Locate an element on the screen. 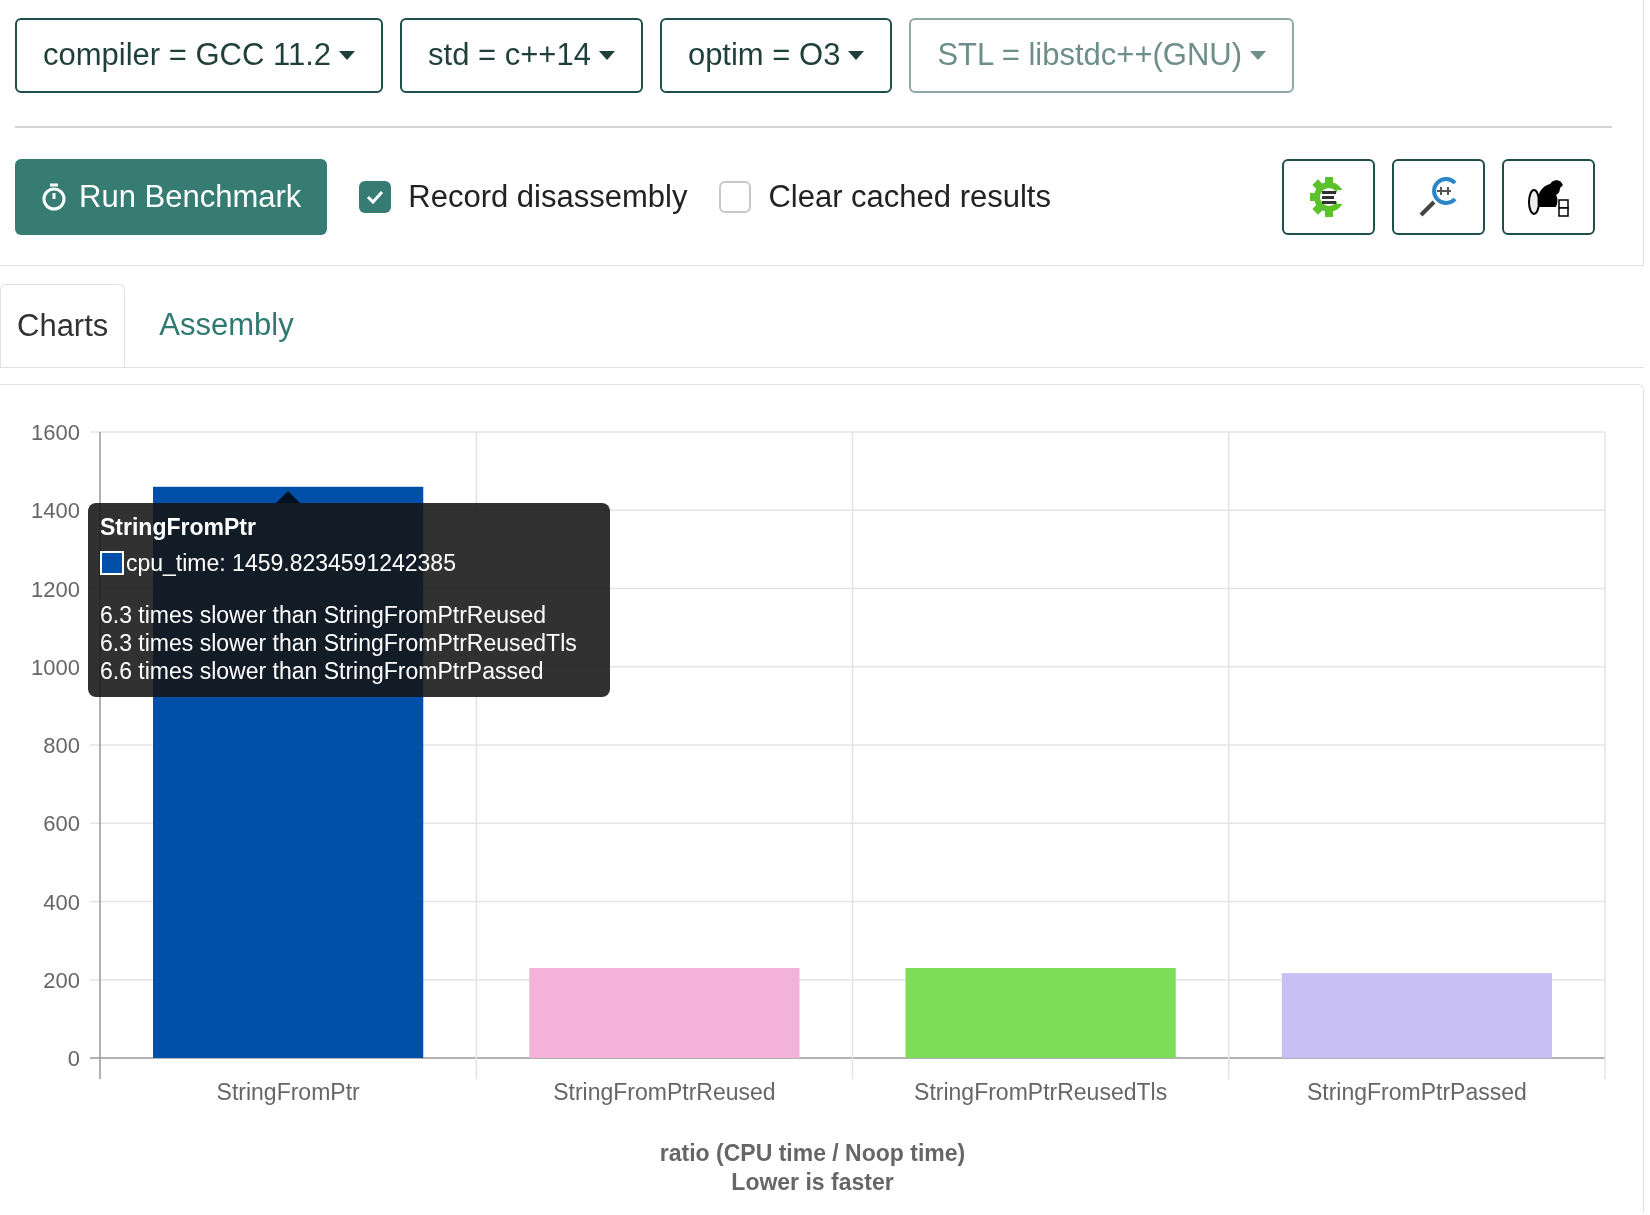 The width and height of the screenshot is (1650, 1215). search-icon-button is located at coordinates (1438, 197).